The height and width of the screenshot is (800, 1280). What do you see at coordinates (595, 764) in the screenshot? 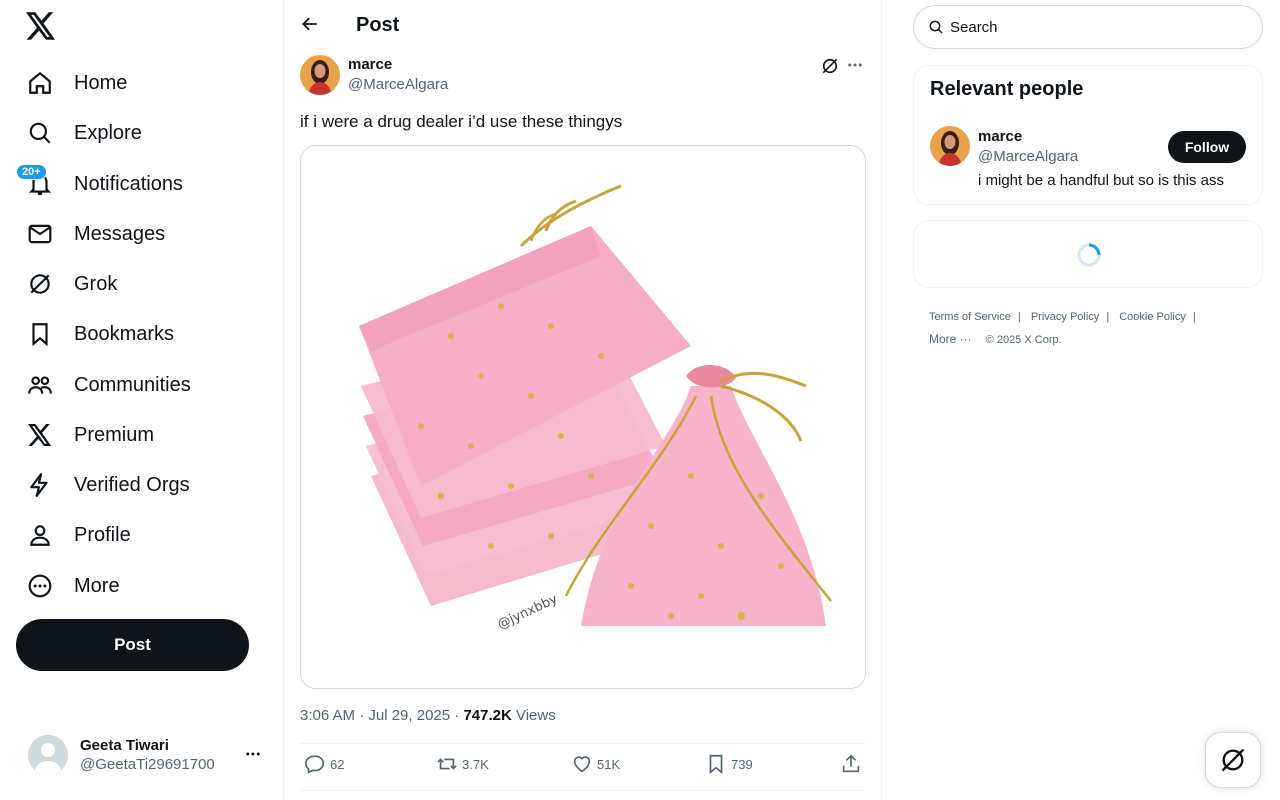
I see `like-button: 51K` at bounding box center [595, 764].